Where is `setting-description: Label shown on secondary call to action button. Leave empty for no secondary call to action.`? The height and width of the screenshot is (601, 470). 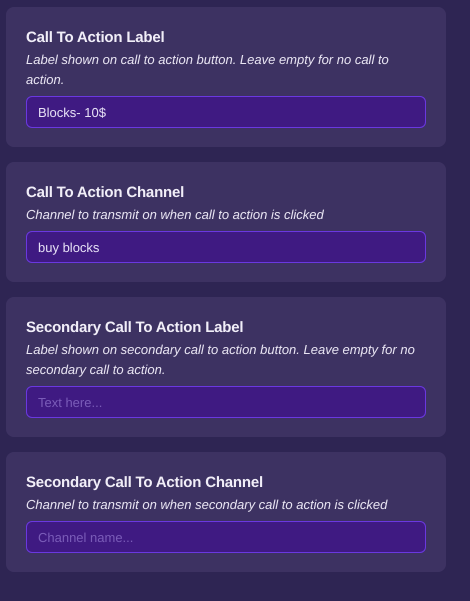 setting-description: Label shown on secondary call to action button. Leave empty for no secondary call to action. is located at coordinates (221, 360).